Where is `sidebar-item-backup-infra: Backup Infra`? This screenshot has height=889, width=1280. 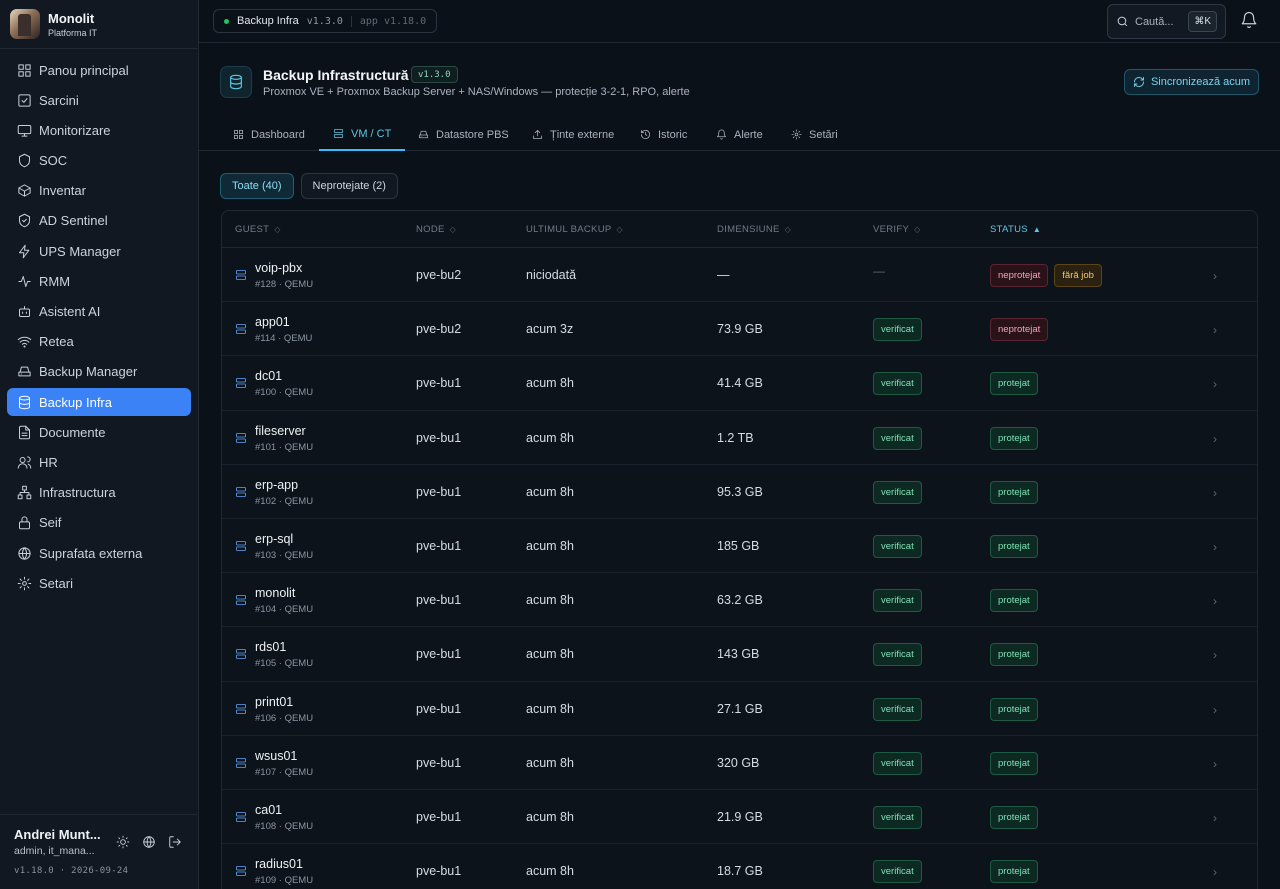 sidebar-item-backup-infra: Backup Infra is located at coordinates (99, 402).